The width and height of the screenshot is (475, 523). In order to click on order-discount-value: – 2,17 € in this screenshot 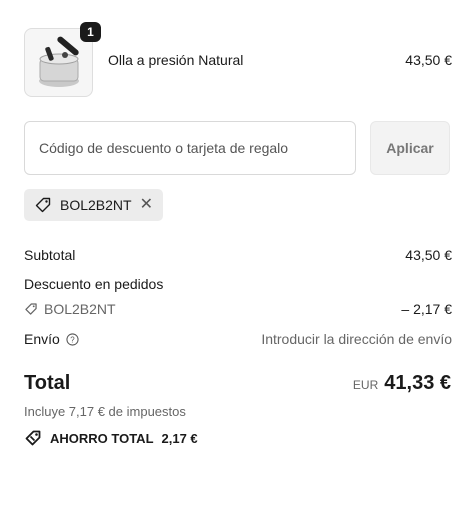, I will do `click(426, 309)`.